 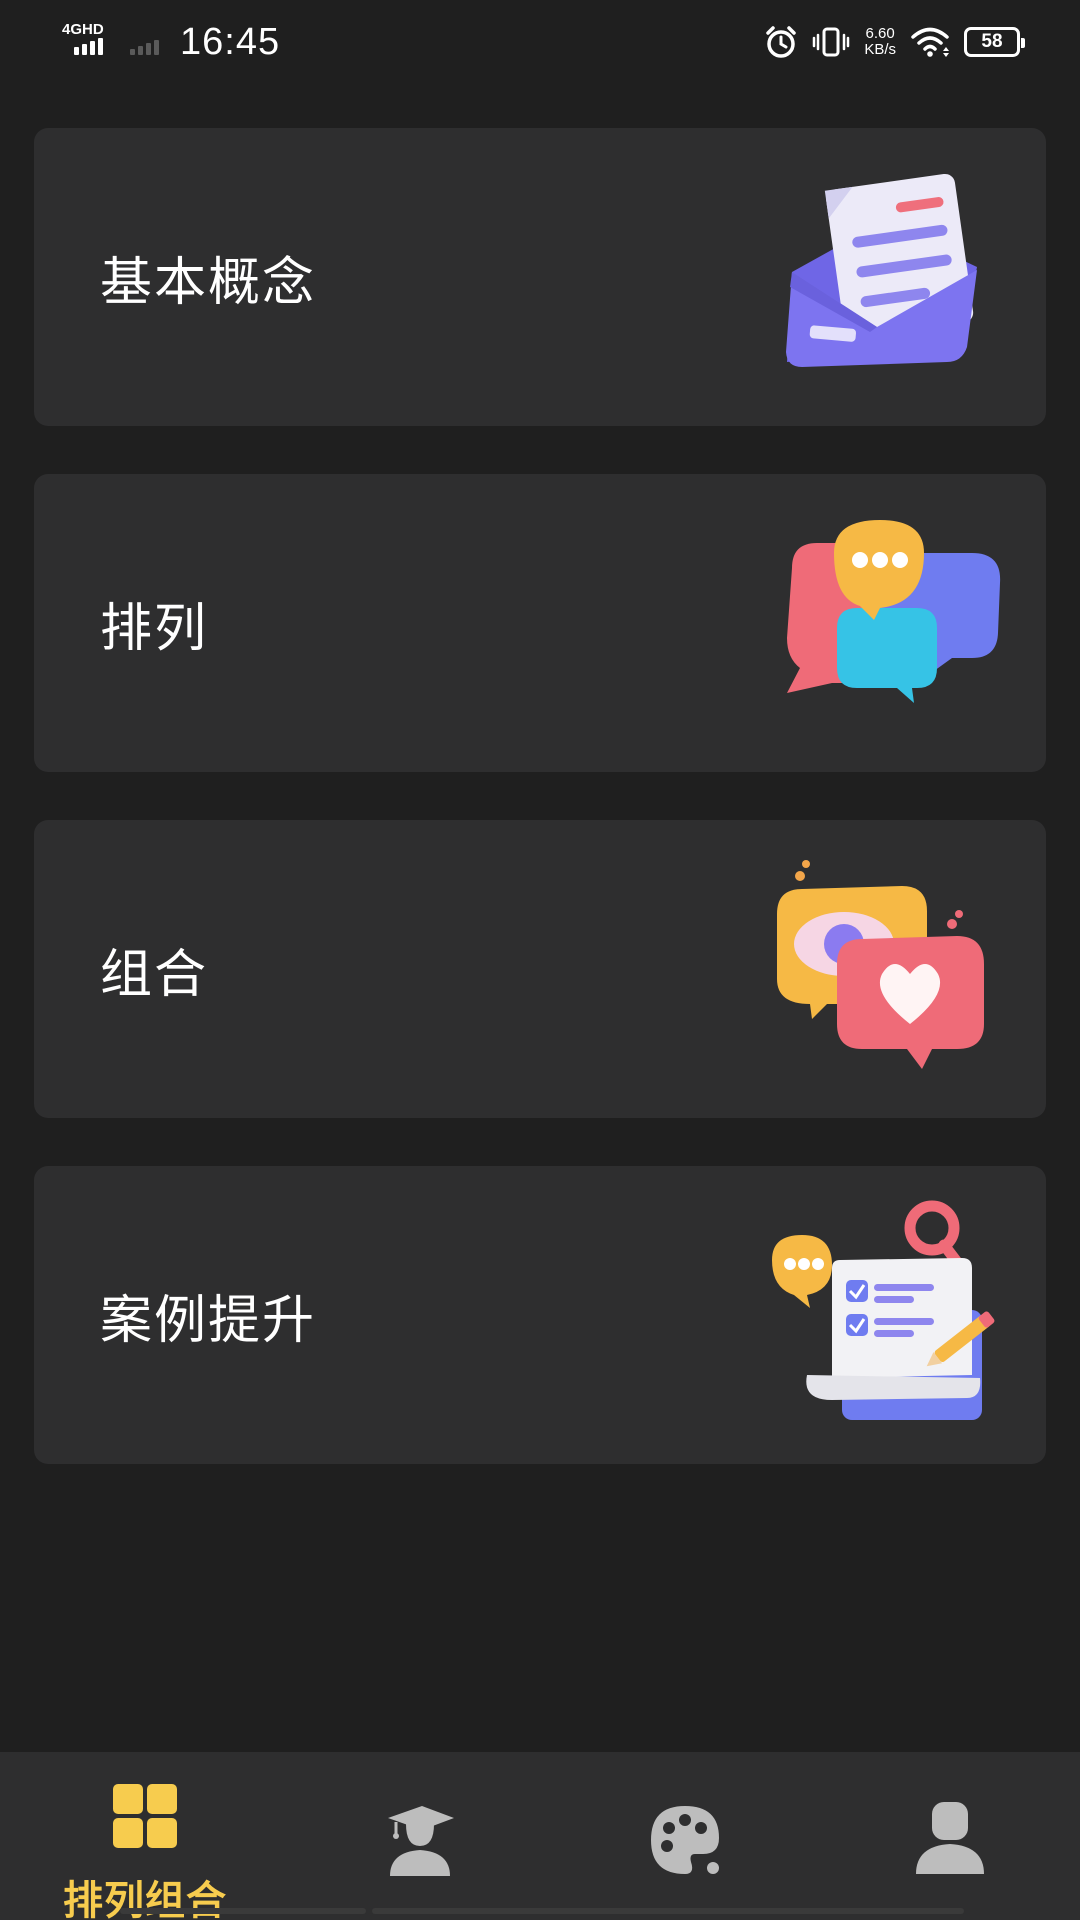 I want to click on bottom-nav: 排列组合, so click(x=540, y=1836).